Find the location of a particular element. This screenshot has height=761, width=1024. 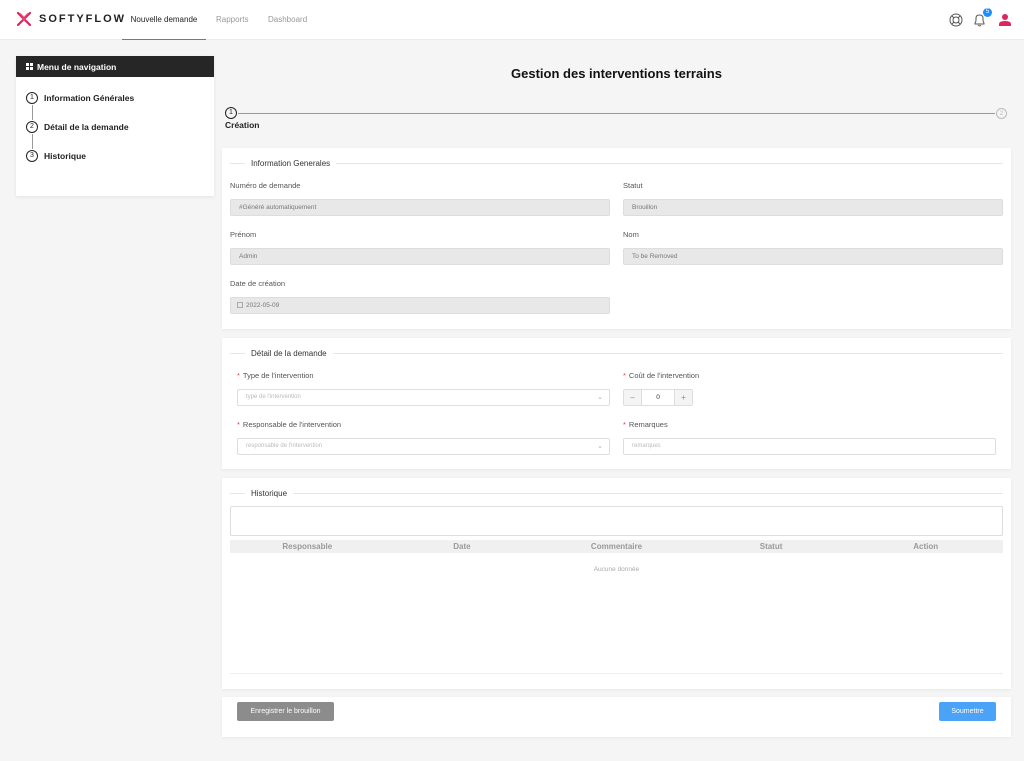

type-intervention-placeholder: type de l'intervention is located at coordinates (273, 397).